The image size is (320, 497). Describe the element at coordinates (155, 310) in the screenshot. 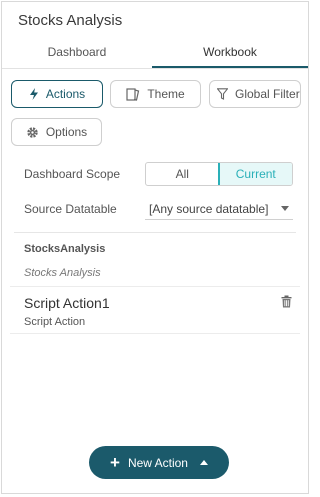

I see `action-list-item: Script Action1 Script Action` at that location.